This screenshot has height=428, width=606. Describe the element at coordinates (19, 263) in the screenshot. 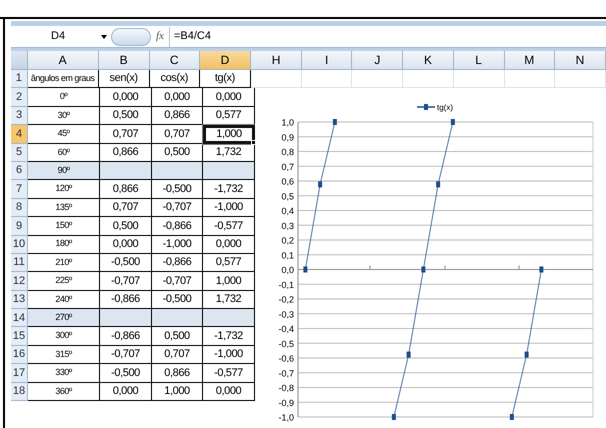

I see `row-header: 11` at that location.